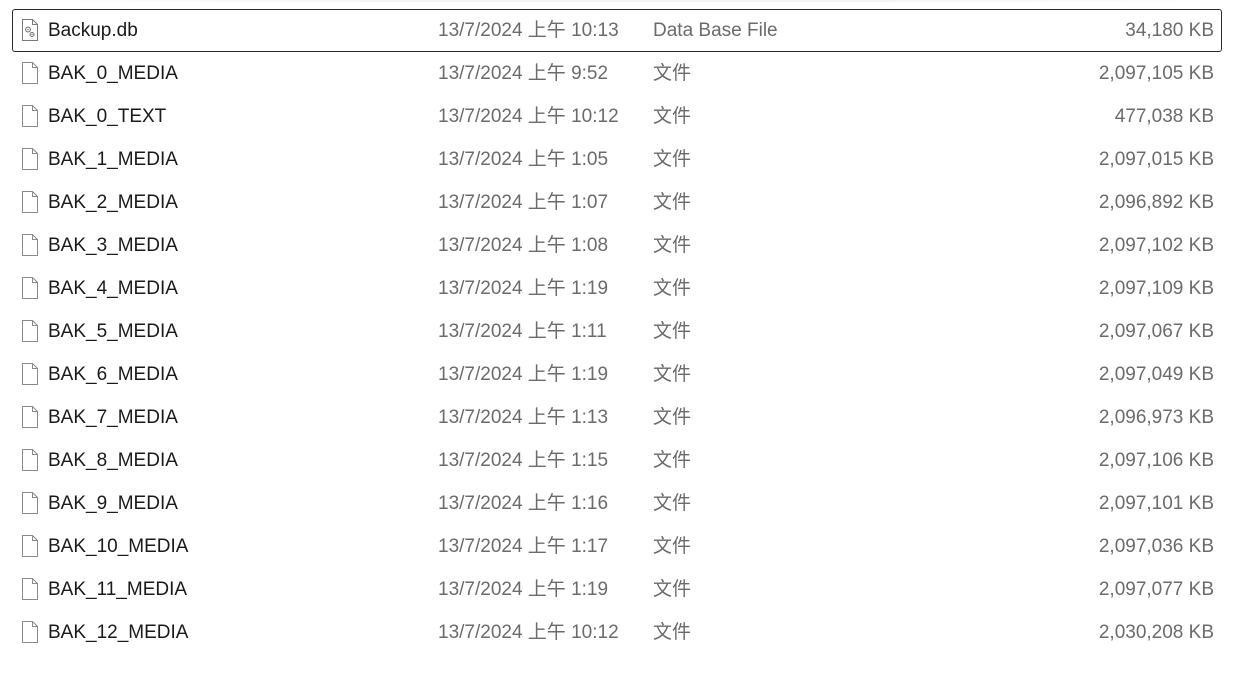 This screenshot has width=1251, height=699. Describe the element at coordinates (113, 202) in the screenshot. I see `file-name: BAK_2_MEDIA` at that location.